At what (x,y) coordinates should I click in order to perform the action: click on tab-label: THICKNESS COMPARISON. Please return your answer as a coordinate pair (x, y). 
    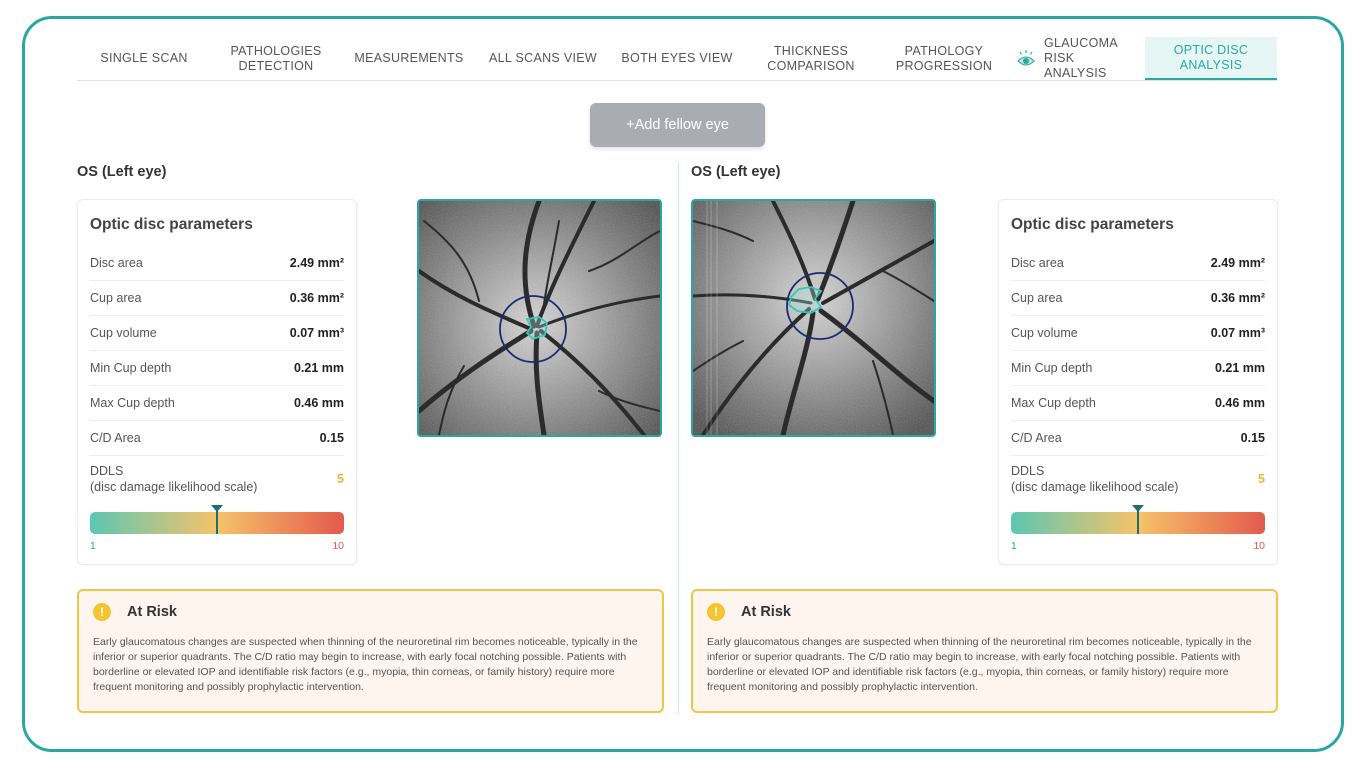
    Looking at the image, I should click on (811, 58).